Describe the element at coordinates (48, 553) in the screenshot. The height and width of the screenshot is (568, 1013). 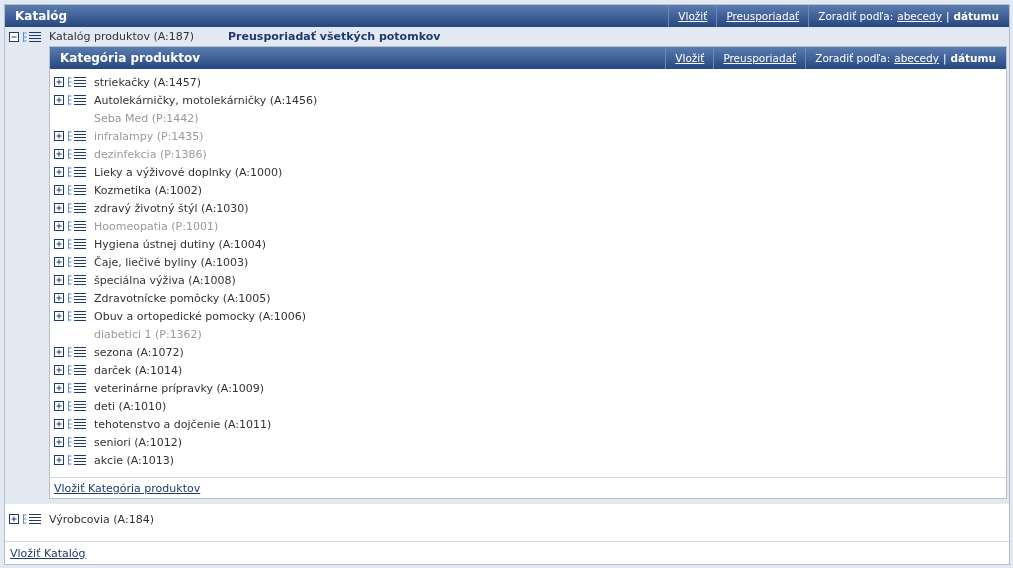
I see `add-catalog-link: Vložiť Katalóg` at that location.